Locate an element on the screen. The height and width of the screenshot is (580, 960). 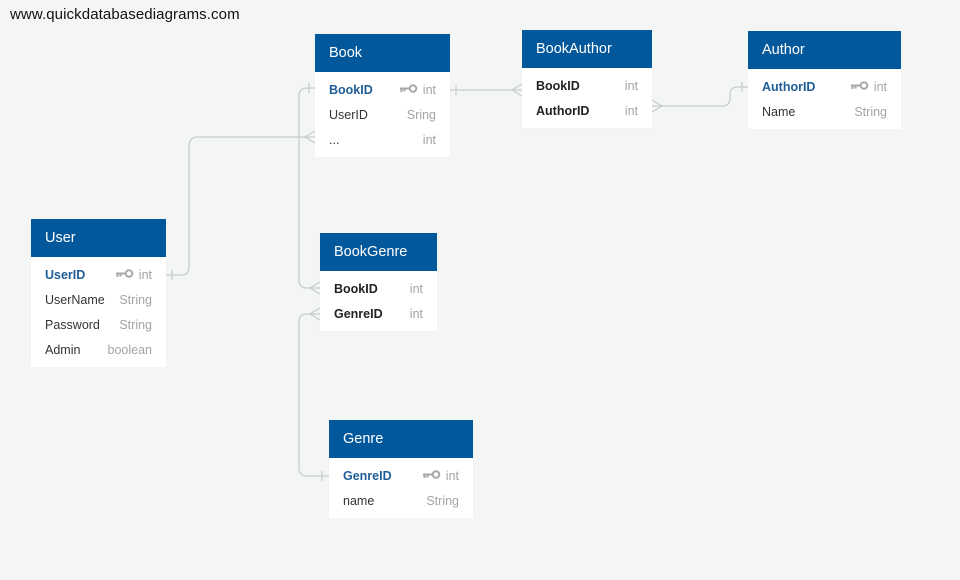
table-row: Password String is located at coordinates (98, 325).